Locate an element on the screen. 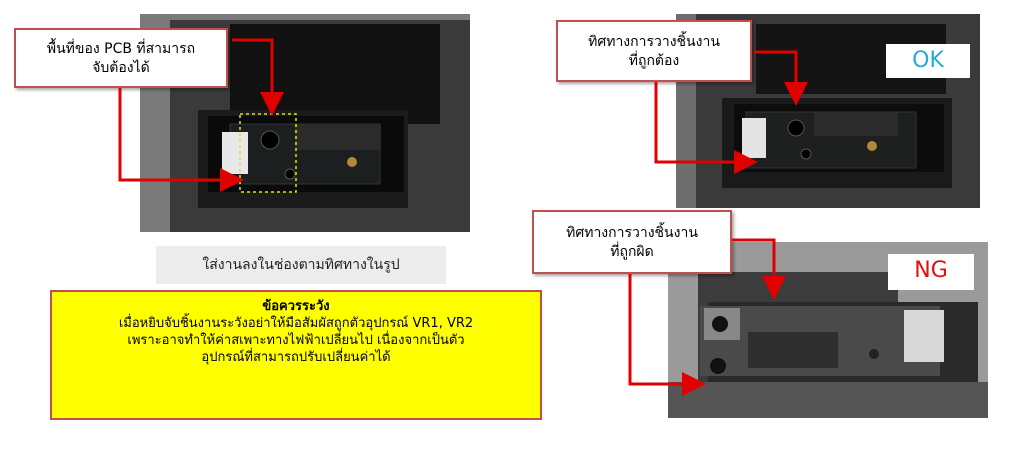  ng-callout: ทิศทางการวางชิ้นงาน ที่ถูกผิด is located at coordinates (632, 242).